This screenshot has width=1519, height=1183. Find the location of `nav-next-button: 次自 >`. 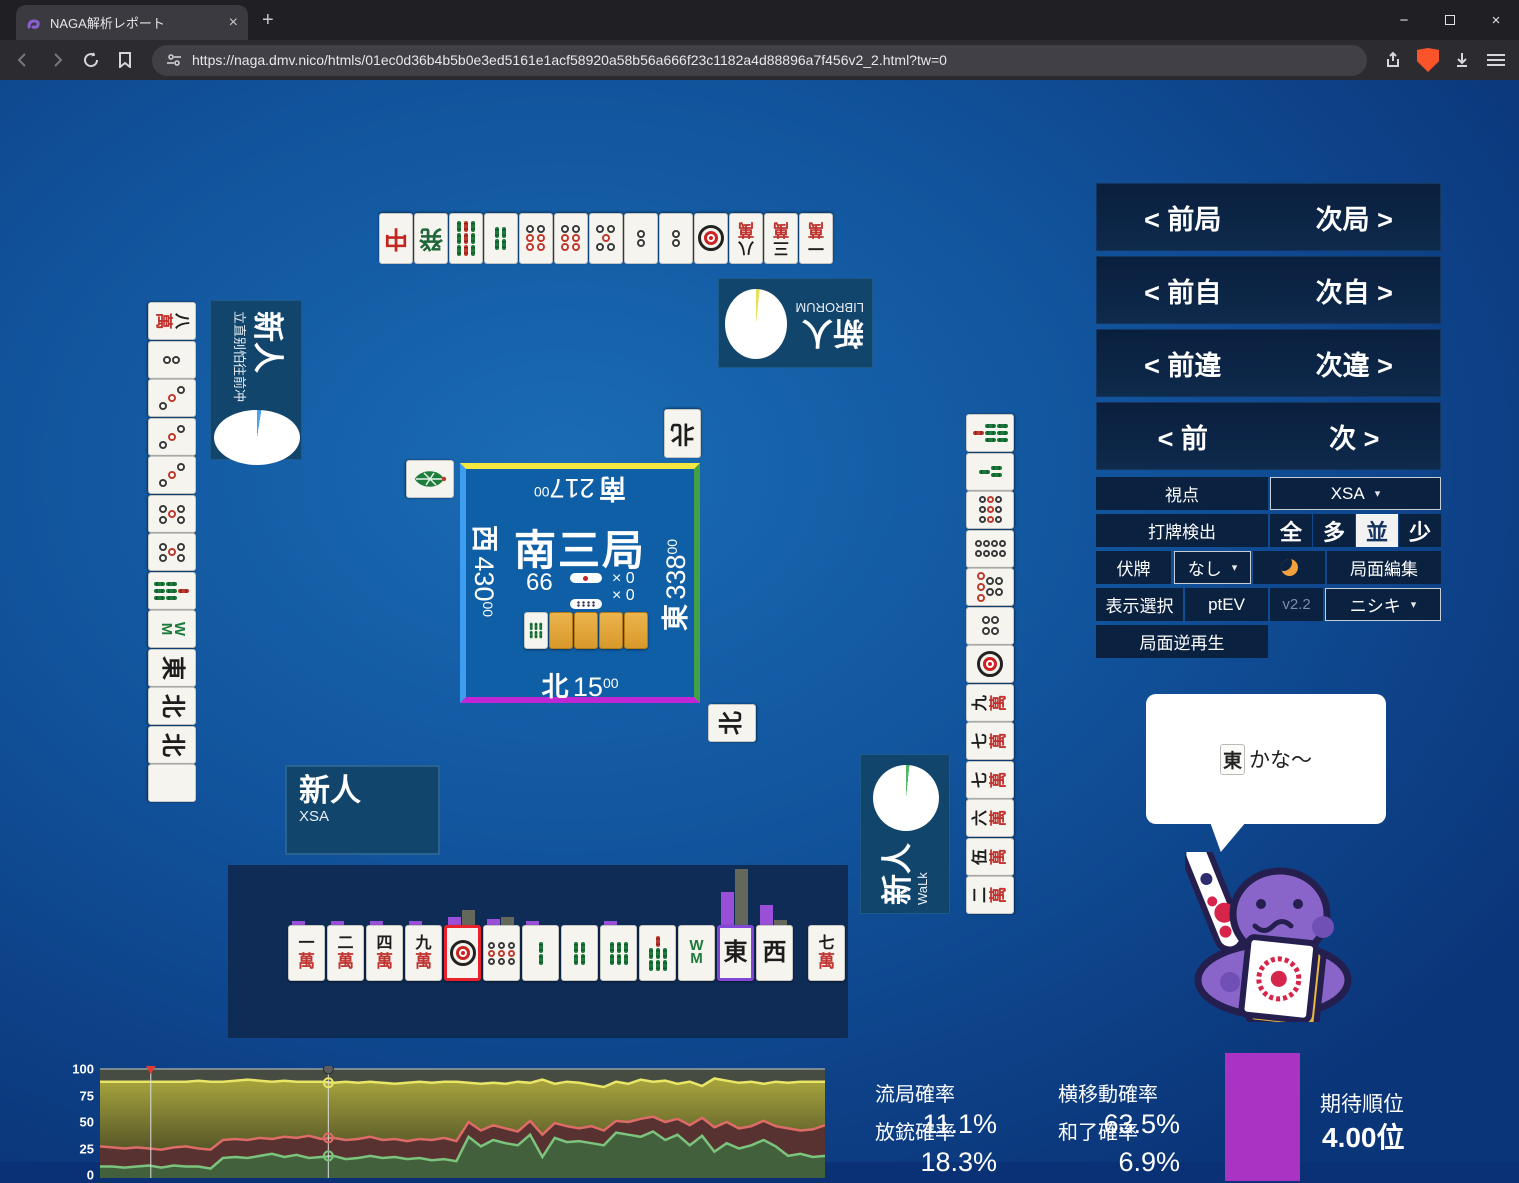

nav-next-button: 次自 > is located at coordinates (1355, 290).